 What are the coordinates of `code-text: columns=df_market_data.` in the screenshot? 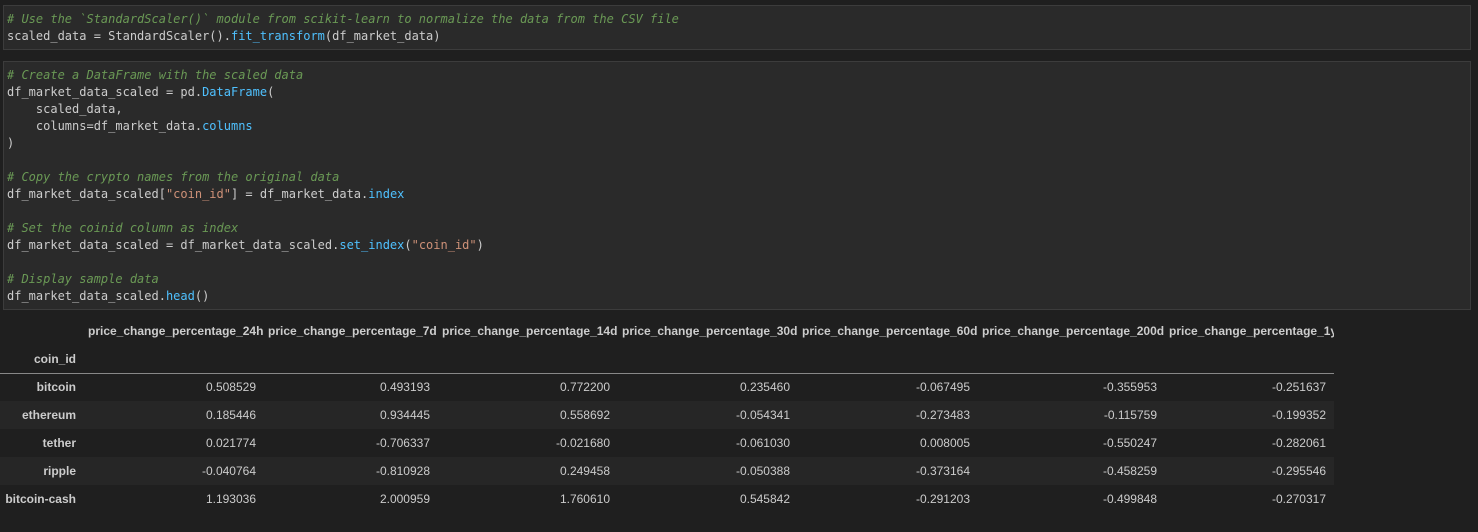 It's located at (105, 126).